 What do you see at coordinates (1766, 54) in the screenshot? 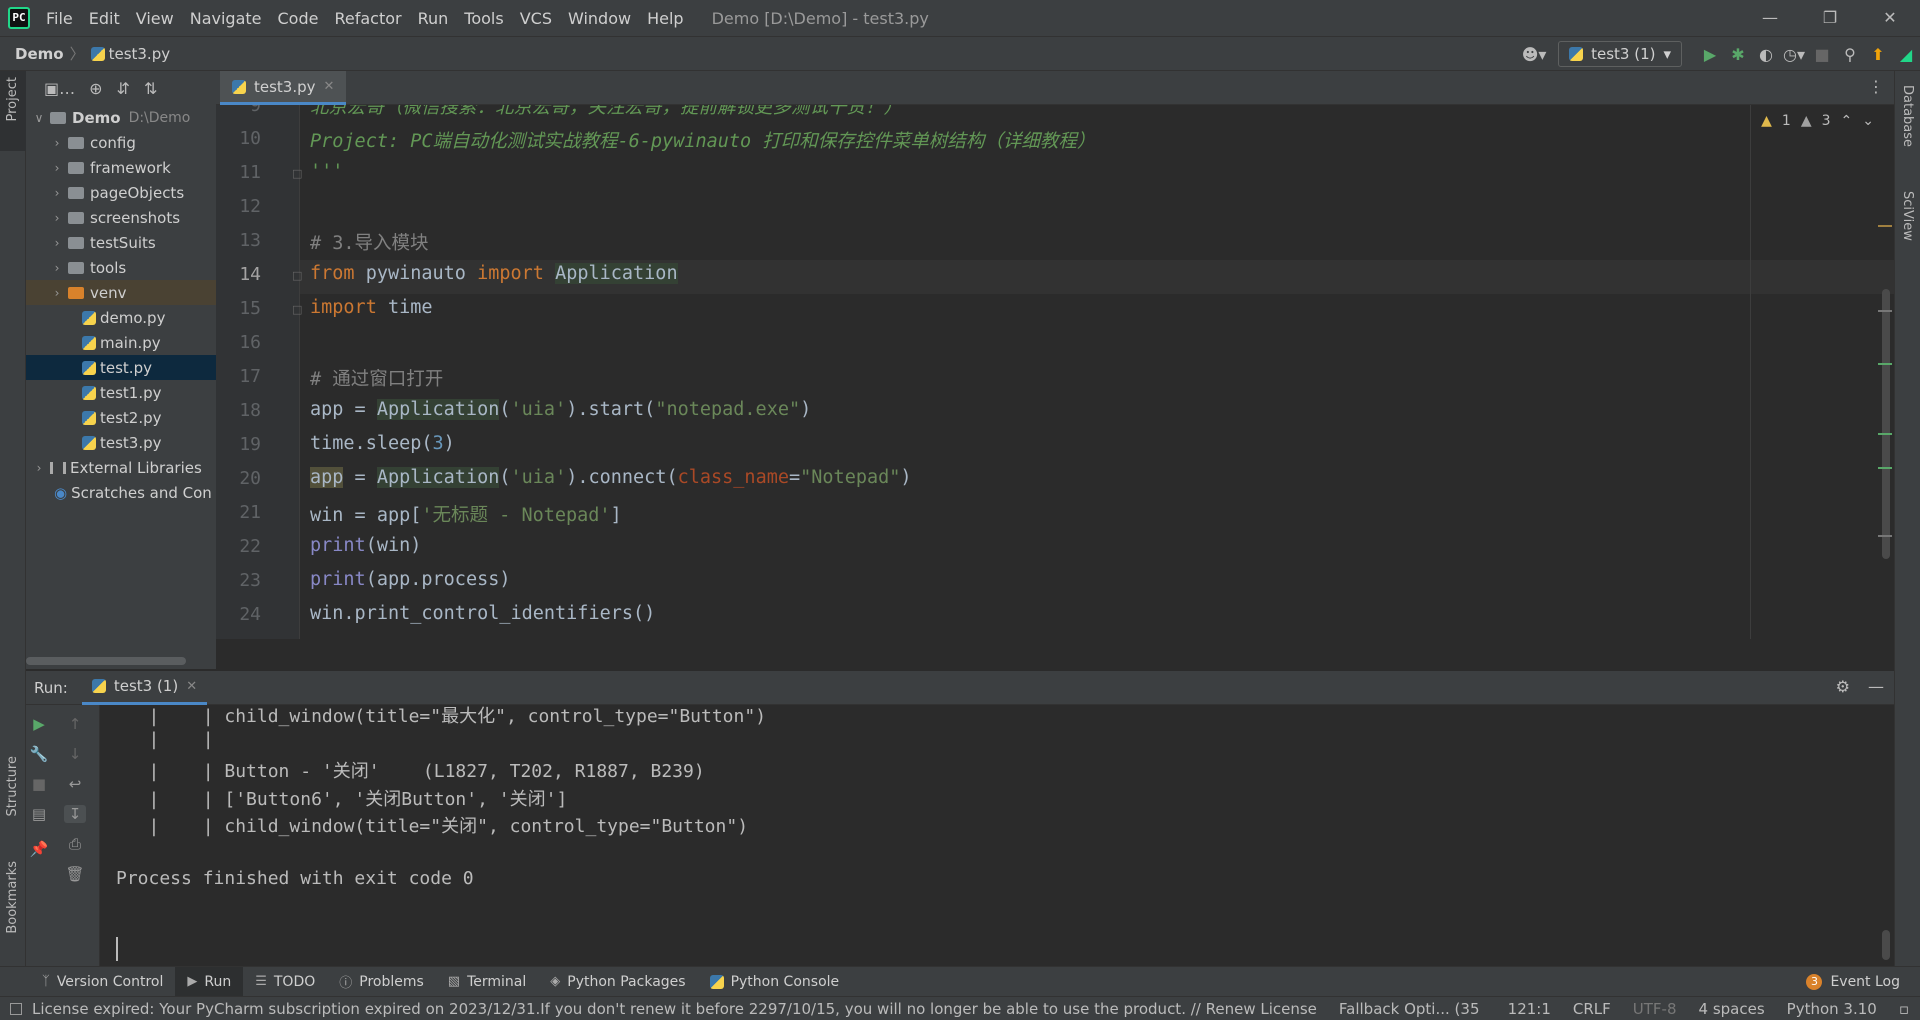
I see `coverage-icon: ◐` at bounding box center [1766, 54].